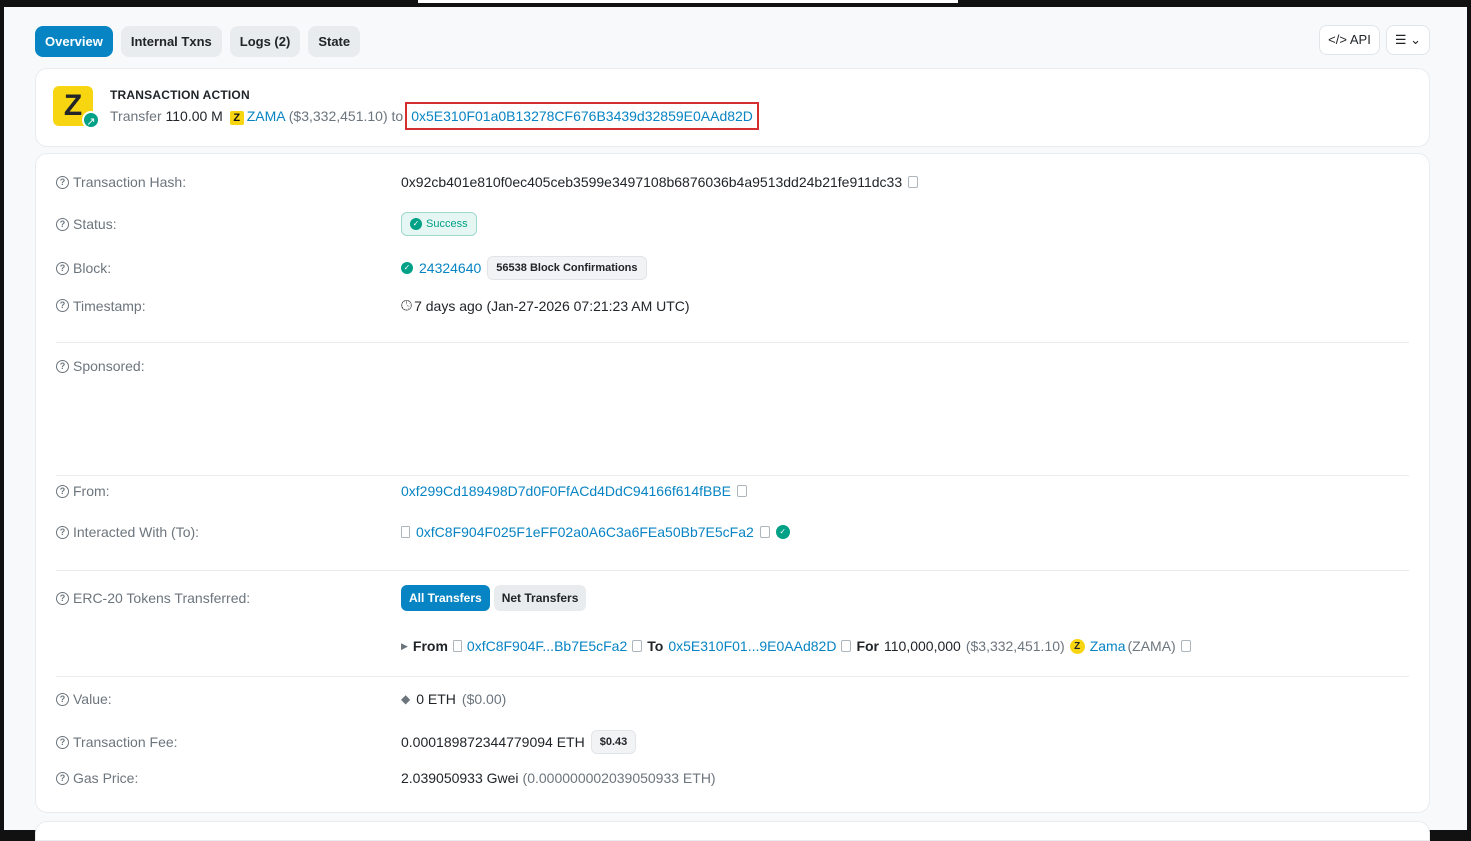 This screenshot has height=841, width=1471. What do you see at coordinates (91, 120) in the screenshot?
I see `arrow-up-right-icon: ↗` at bounding box center [91, 120].